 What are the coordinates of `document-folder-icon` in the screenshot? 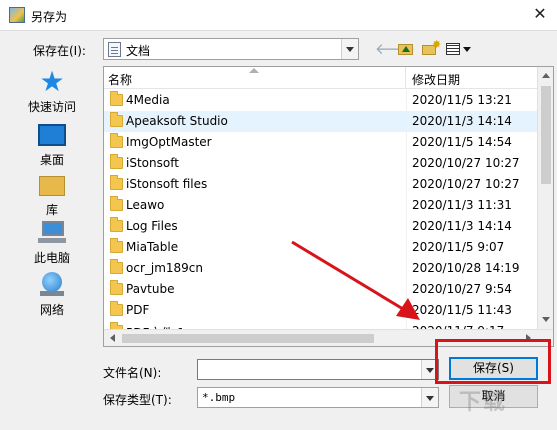 It's located at (114, 49).